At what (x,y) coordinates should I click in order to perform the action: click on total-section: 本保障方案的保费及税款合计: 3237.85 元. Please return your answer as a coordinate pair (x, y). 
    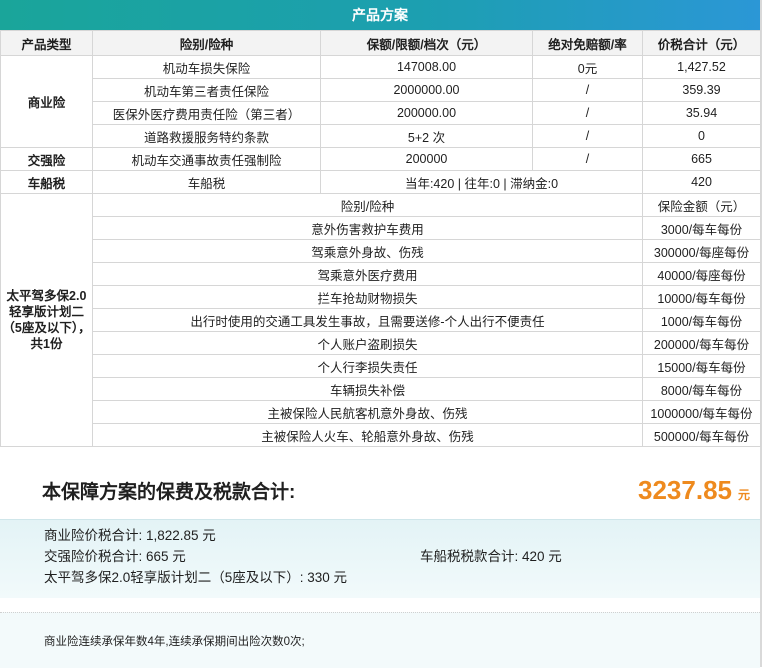
    Looking at the image, I should click on (380, 483).